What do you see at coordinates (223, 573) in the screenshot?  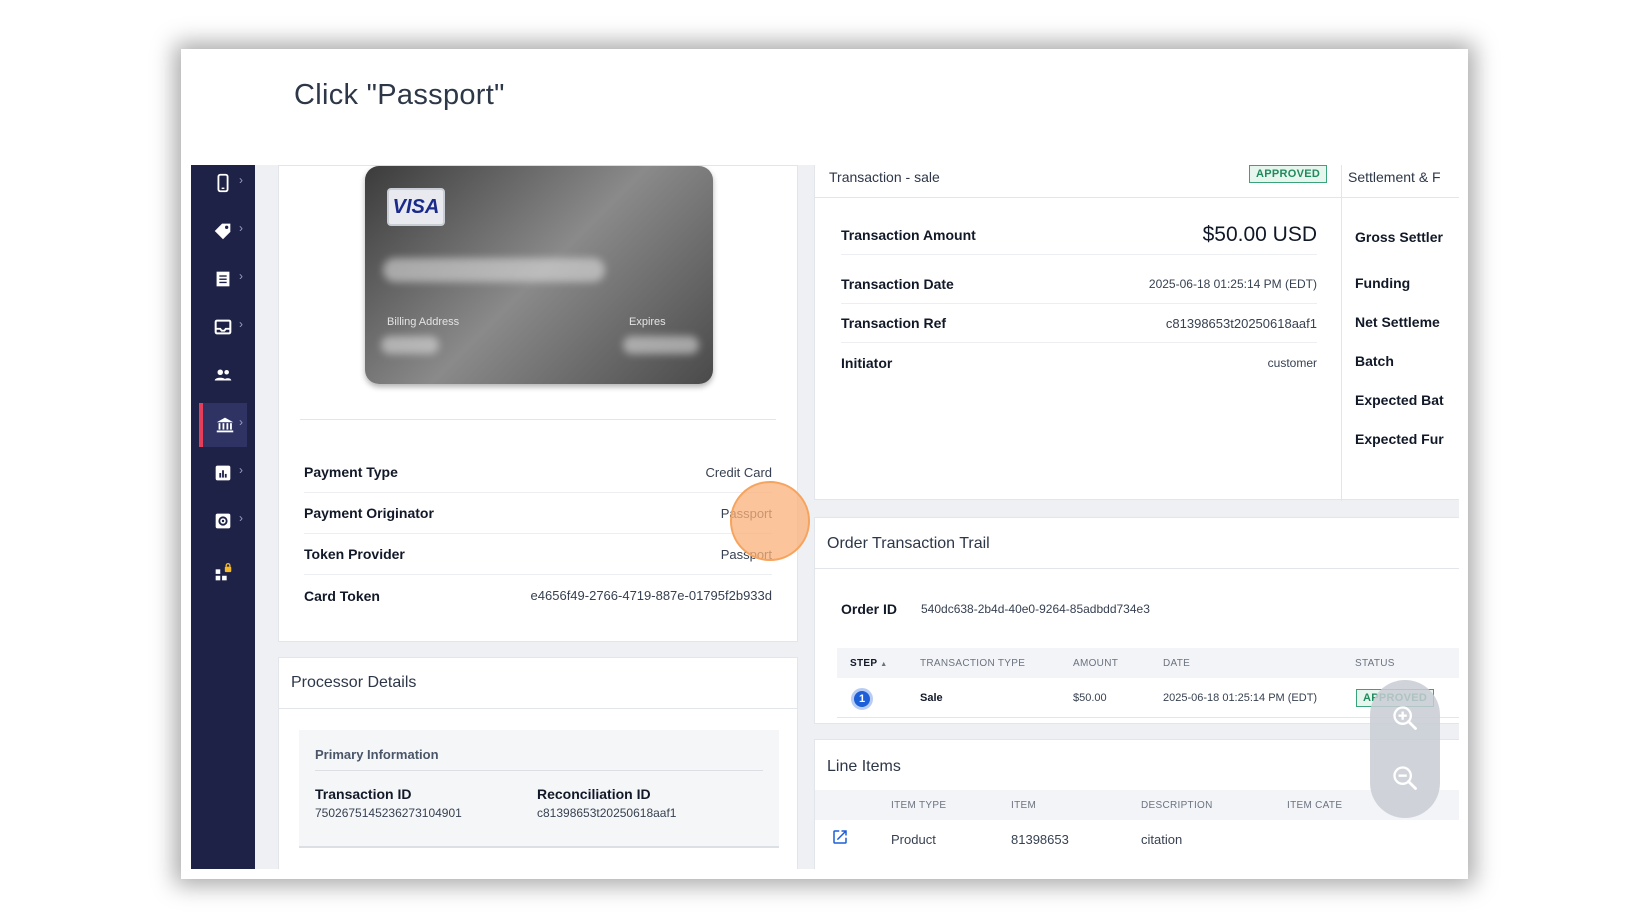 I see `sidebar-item-apps` at bounding box center [223, 573].